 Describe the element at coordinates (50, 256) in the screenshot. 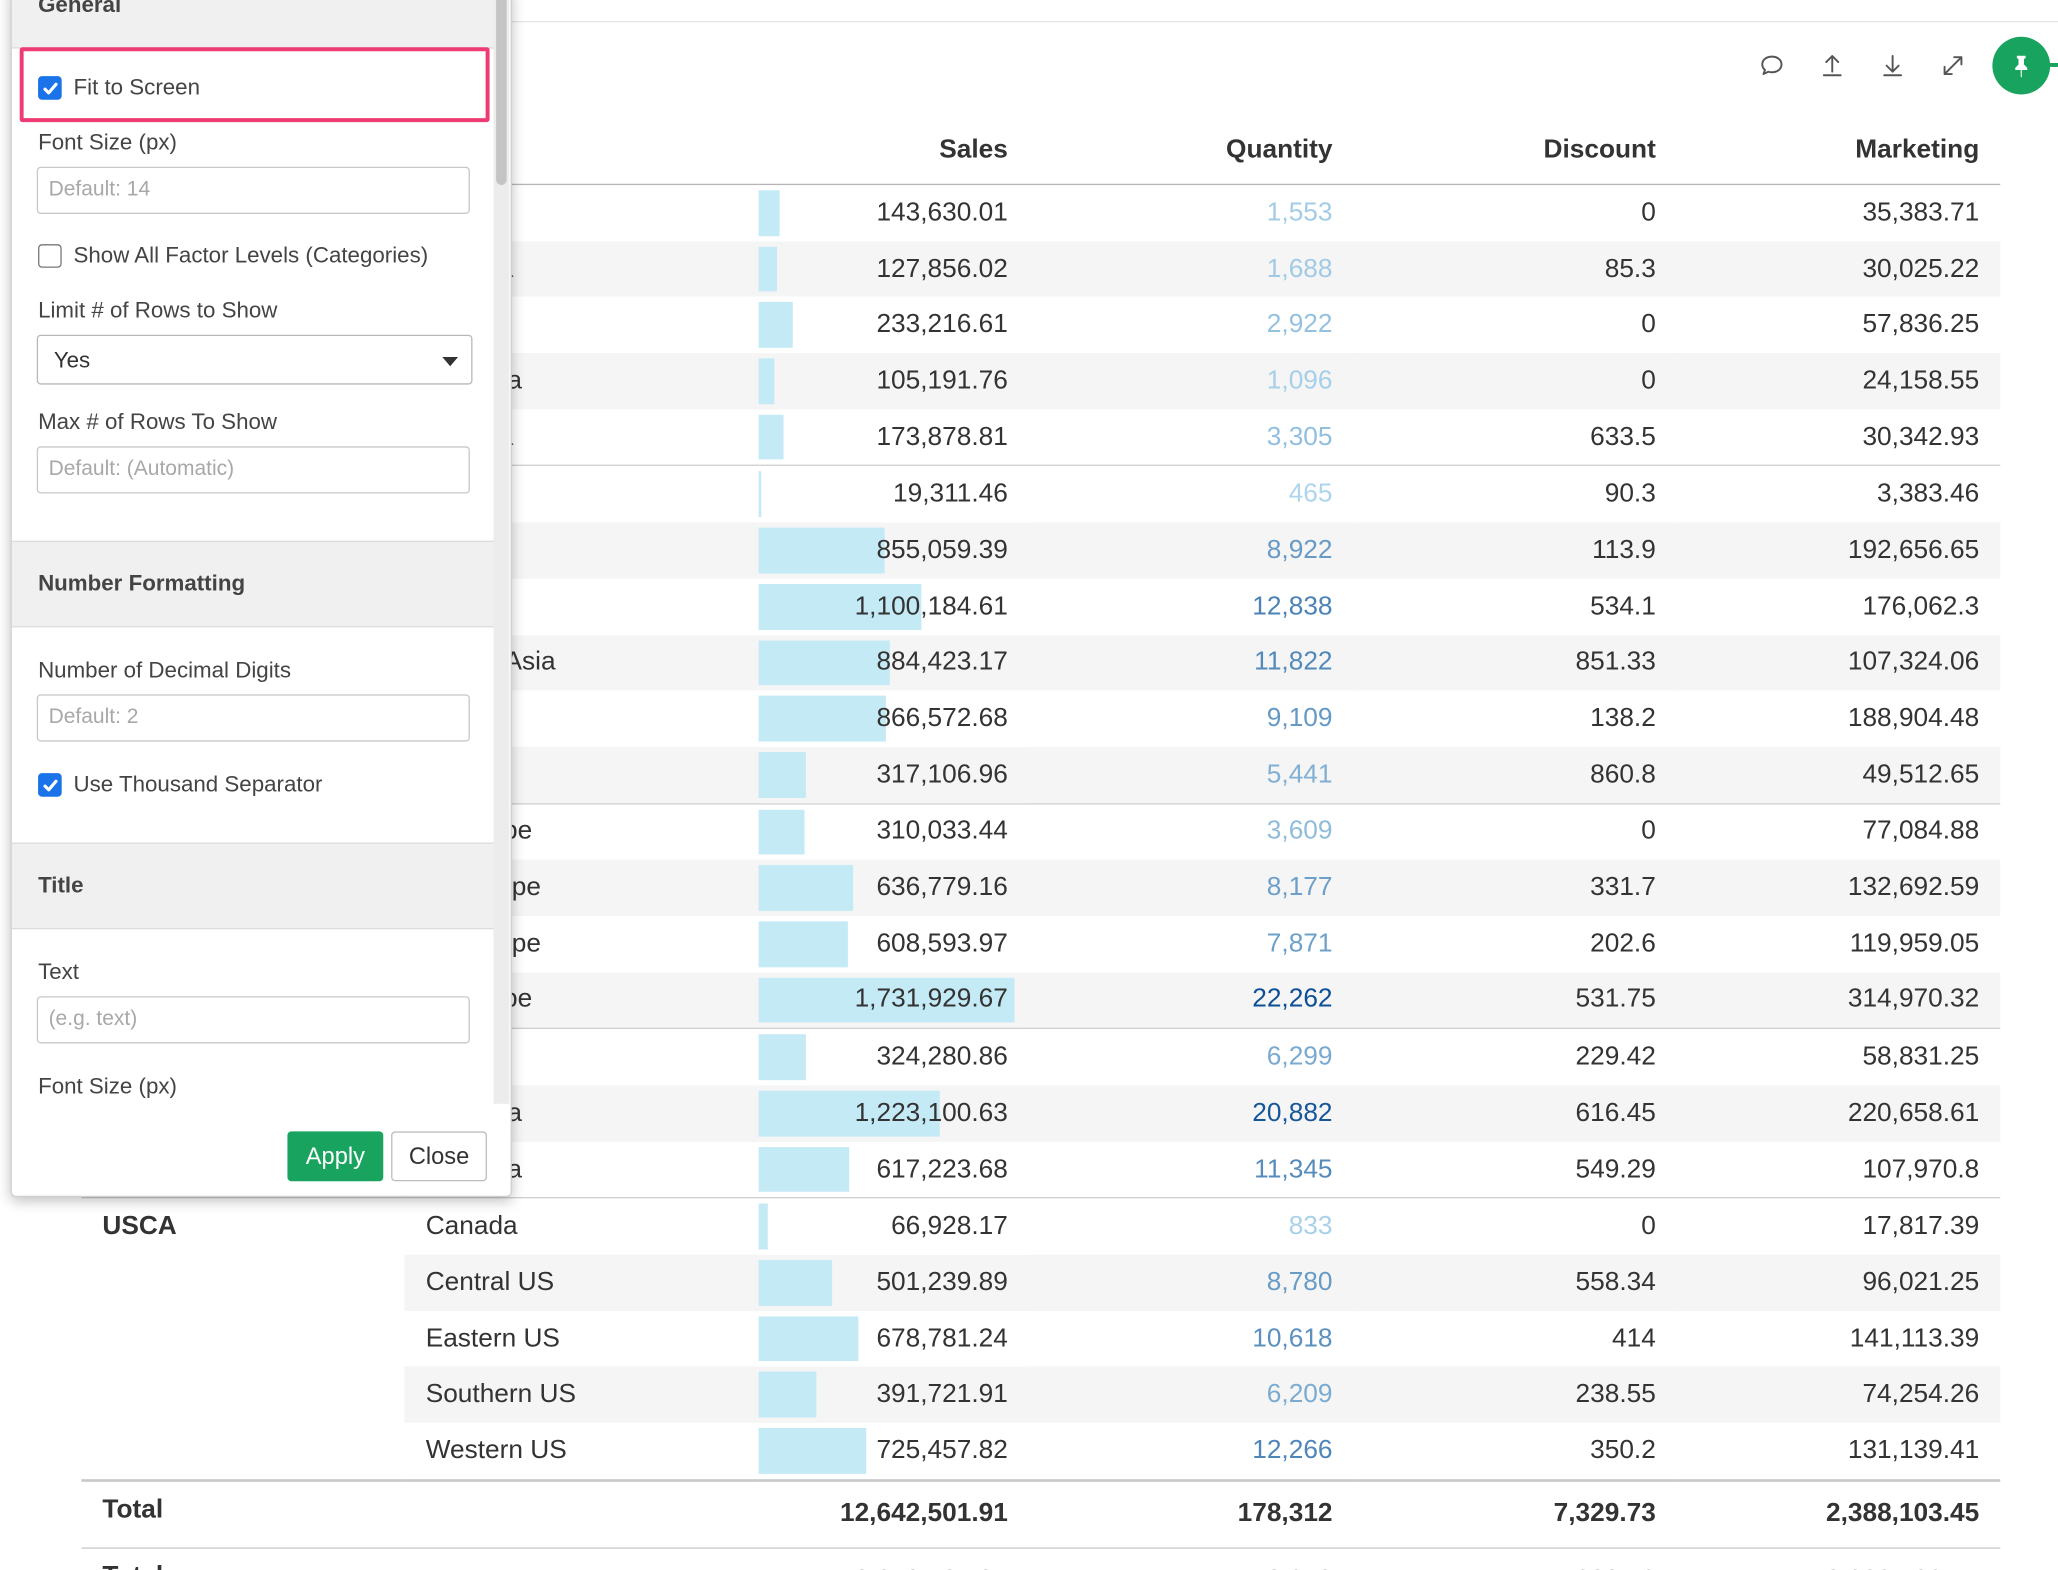

I see `checkbox-unchecked-icon` at that location.